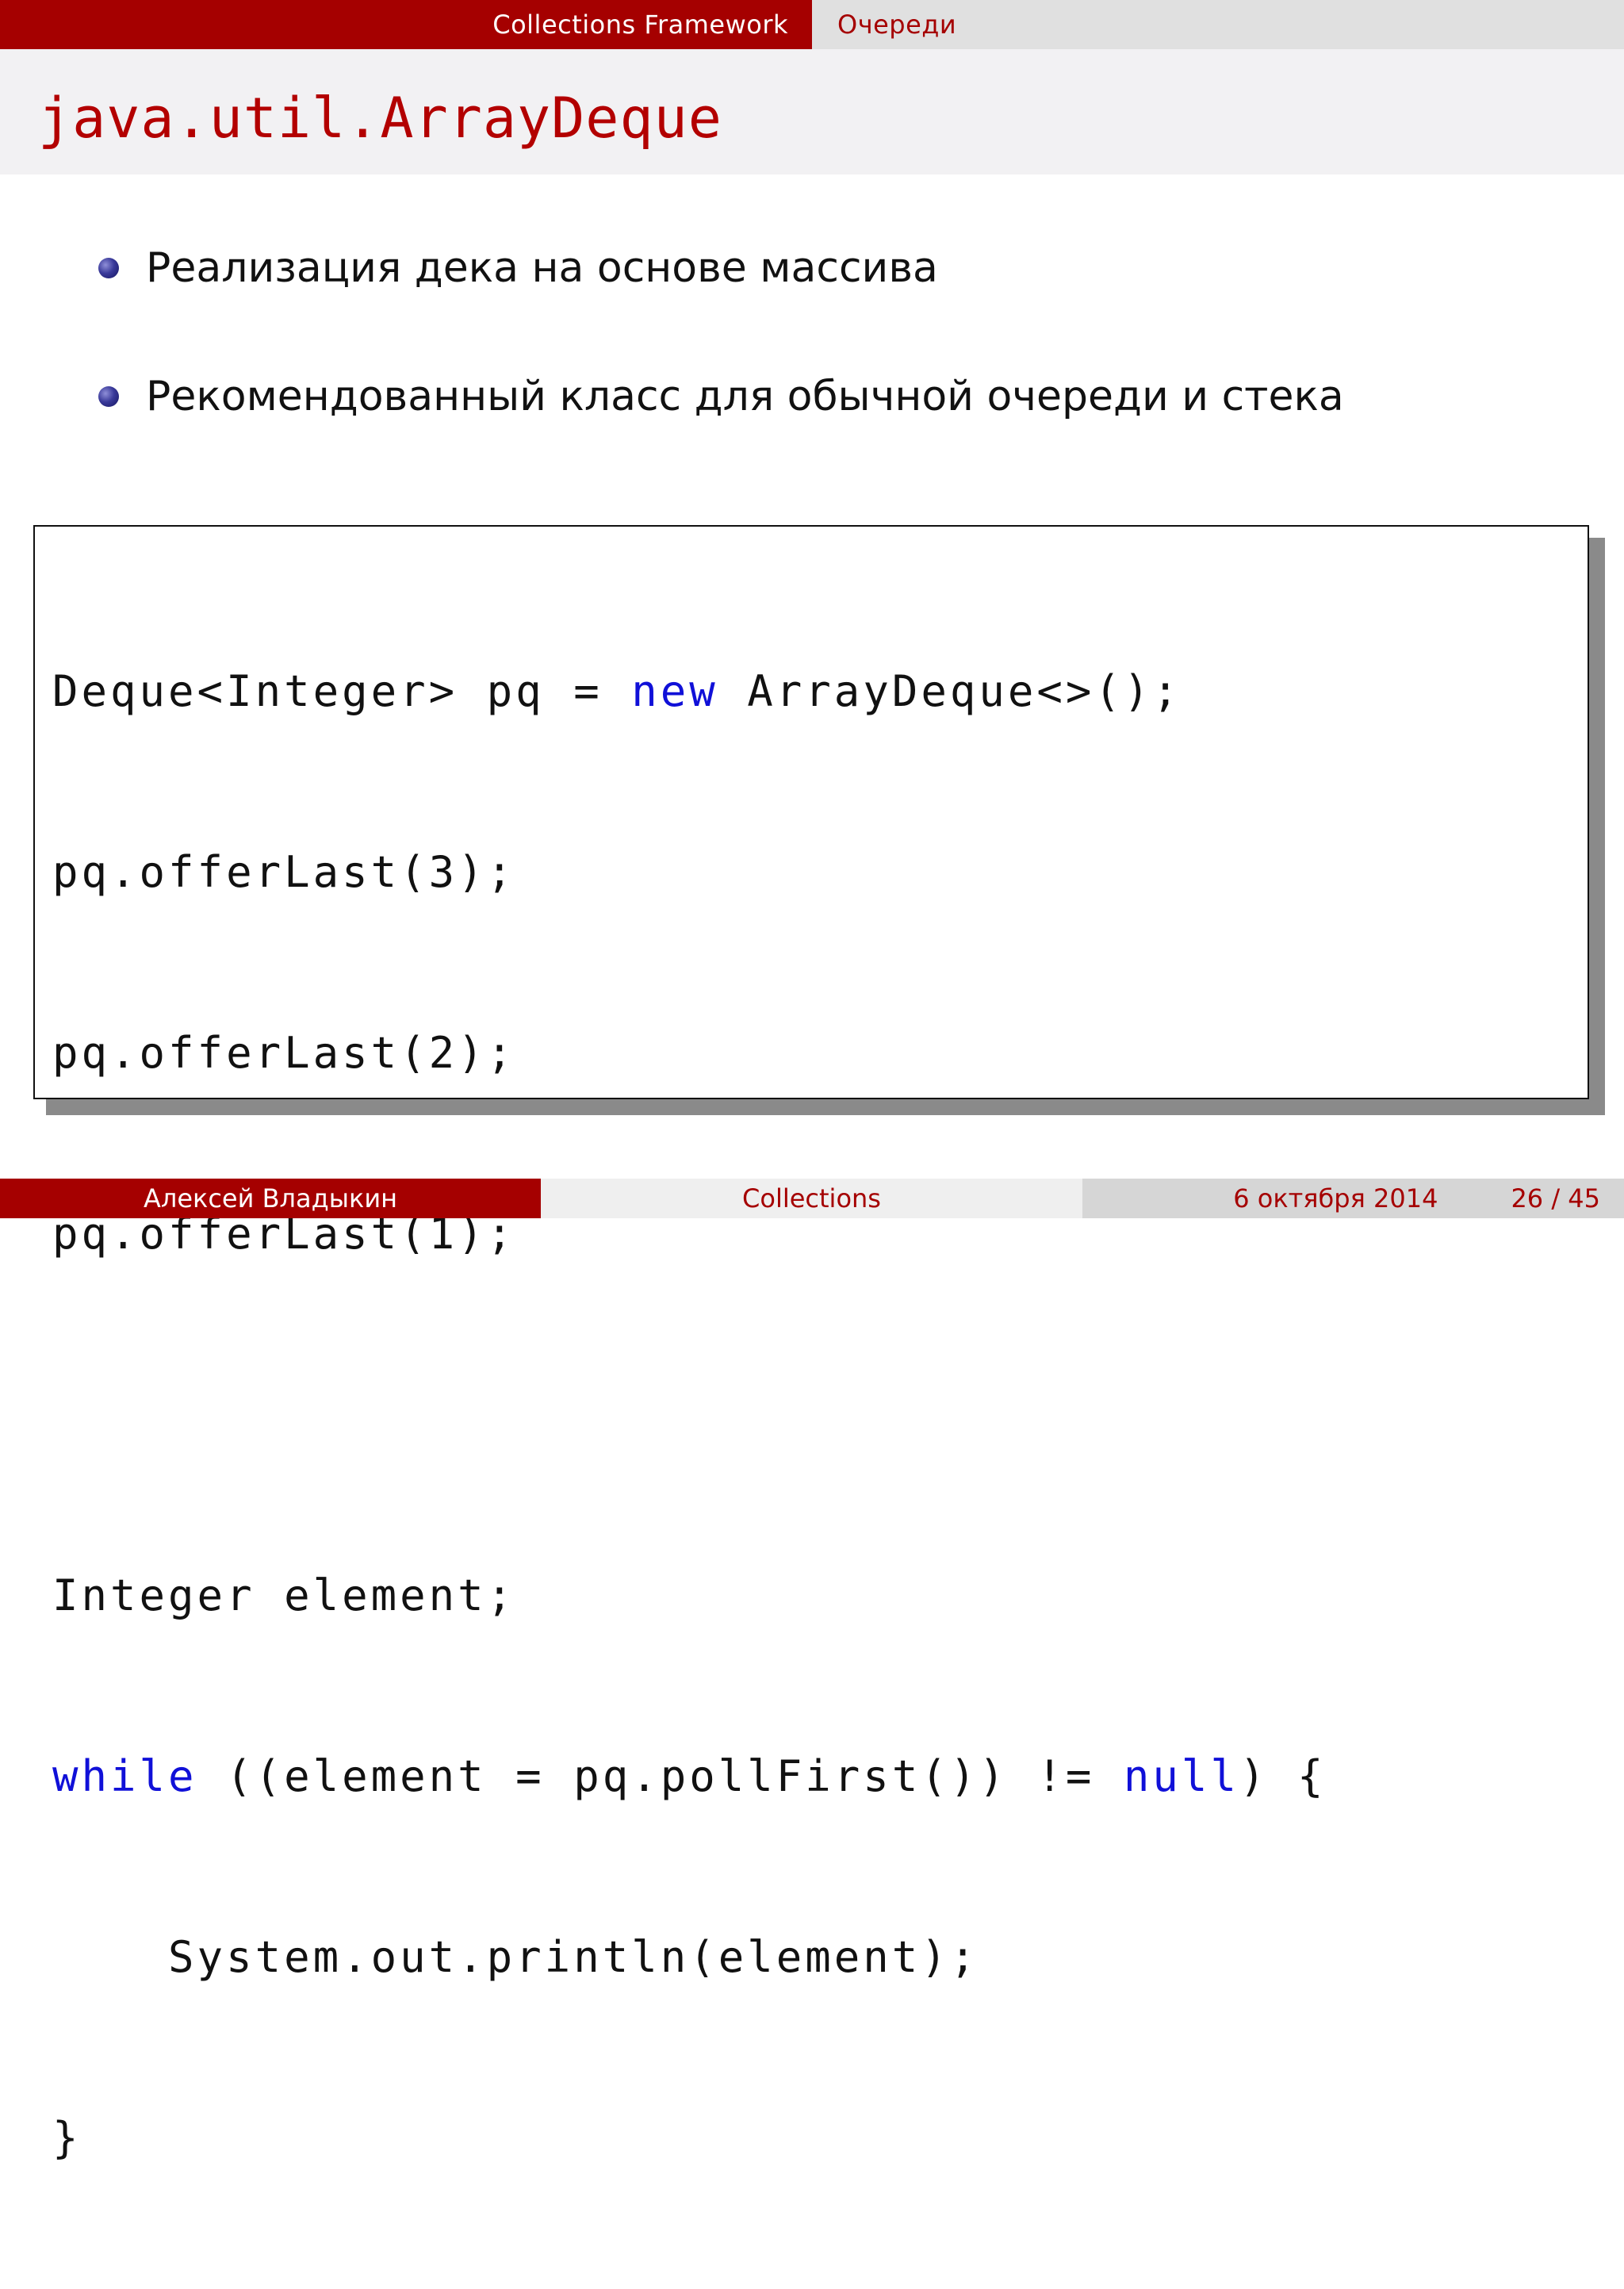  I want to click on page-number: 26 / 45, so click(1555, 1198).